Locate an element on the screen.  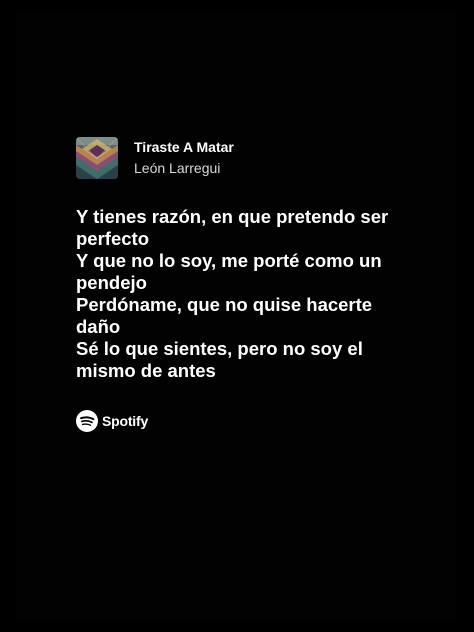
spotify-brand: Spotify is located at coordinates (112, 421).